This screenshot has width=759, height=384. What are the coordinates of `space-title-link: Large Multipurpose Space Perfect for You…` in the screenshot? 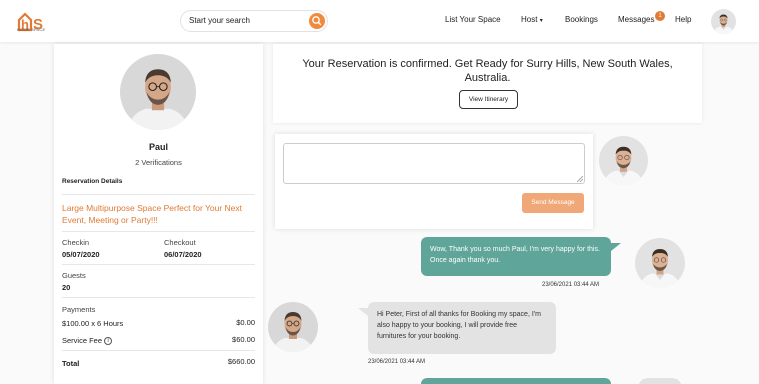 It's located at (157, 214).